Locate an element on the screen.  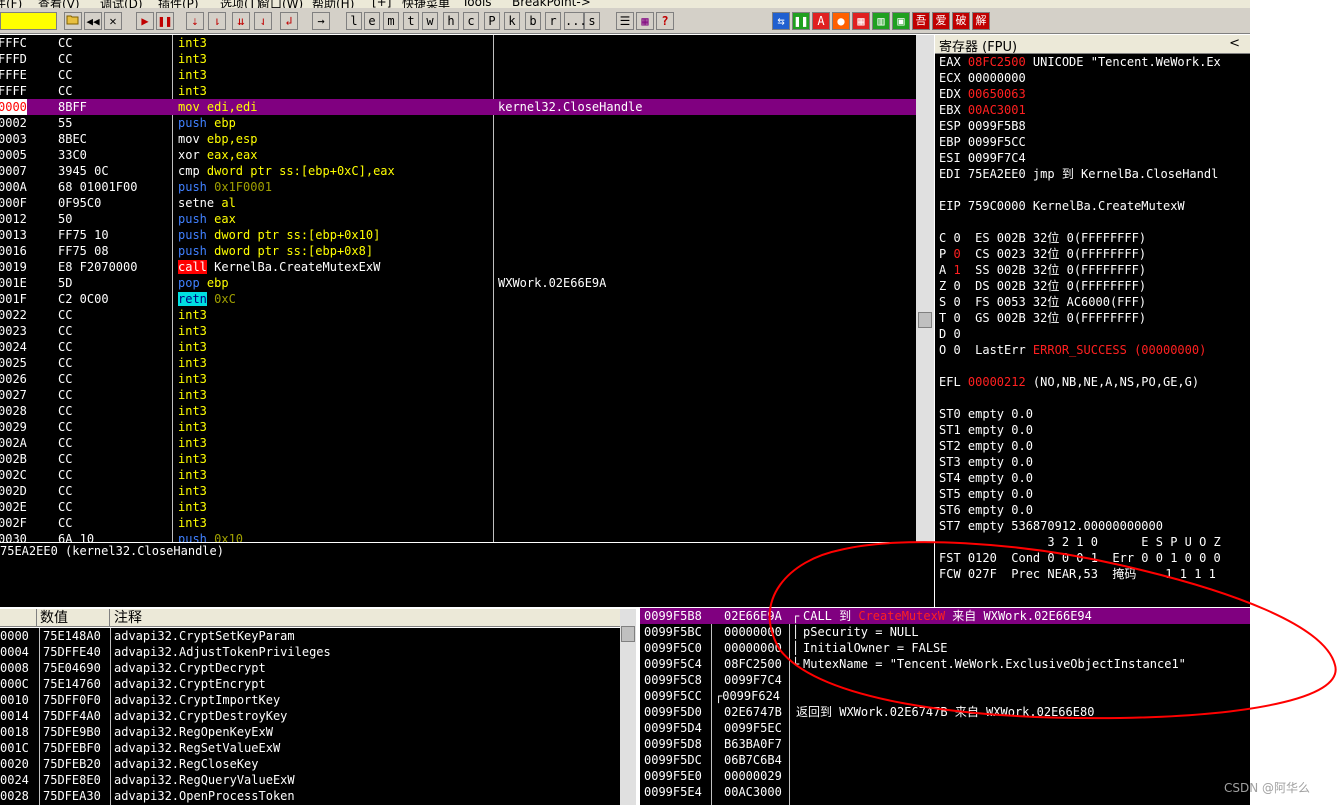
po-icon: 破 is located at coordinates (961, 21).